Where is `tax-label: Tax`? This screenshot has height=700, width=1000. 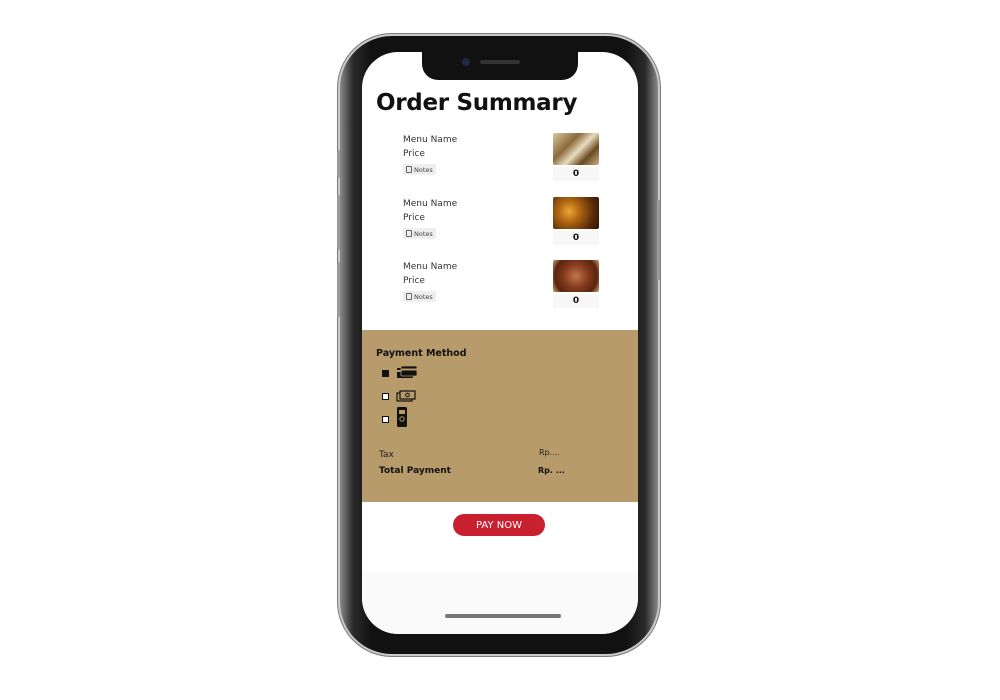
tax-label: Tax is located at coordinates (386, 455).